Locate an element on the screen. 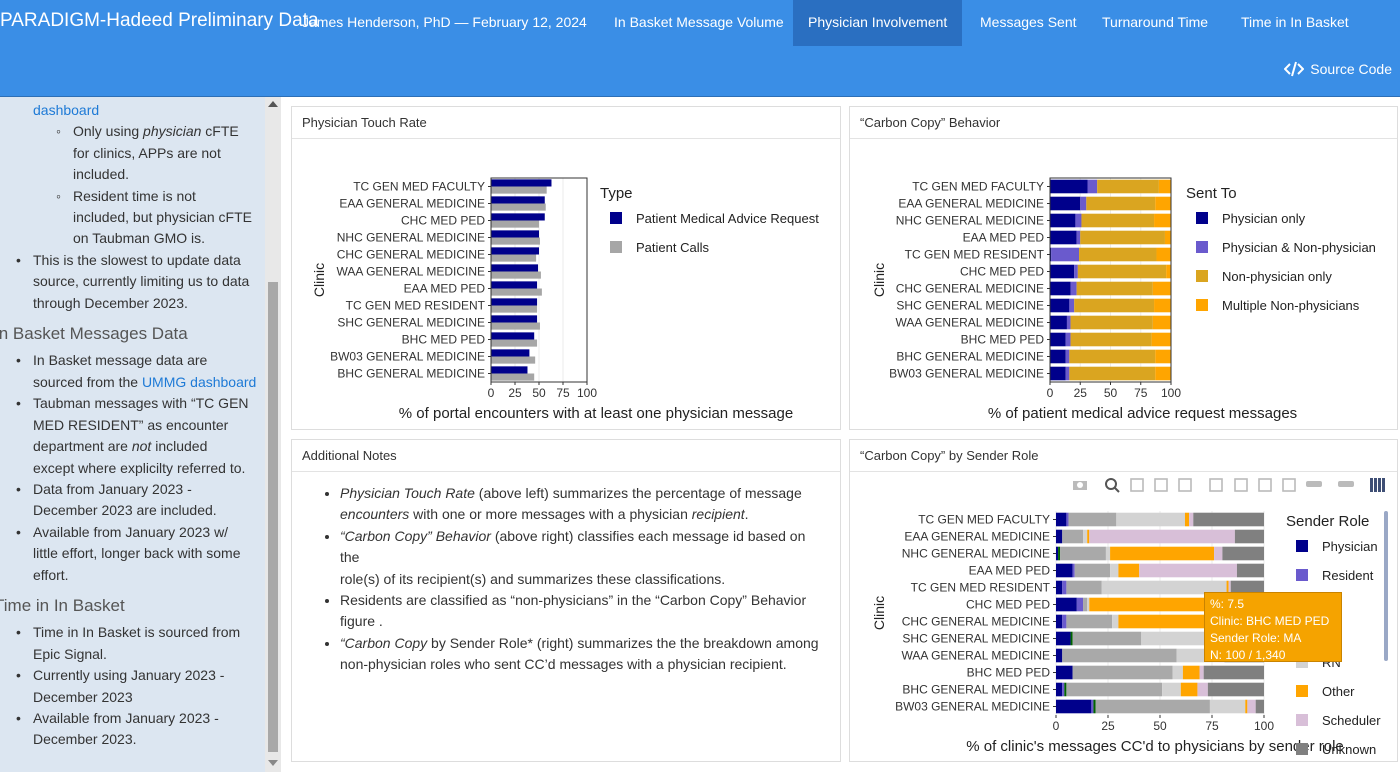 The image size is (1400, 772). tab-physician-involvement: Physician Involvement is located at coordinates (878, 23).